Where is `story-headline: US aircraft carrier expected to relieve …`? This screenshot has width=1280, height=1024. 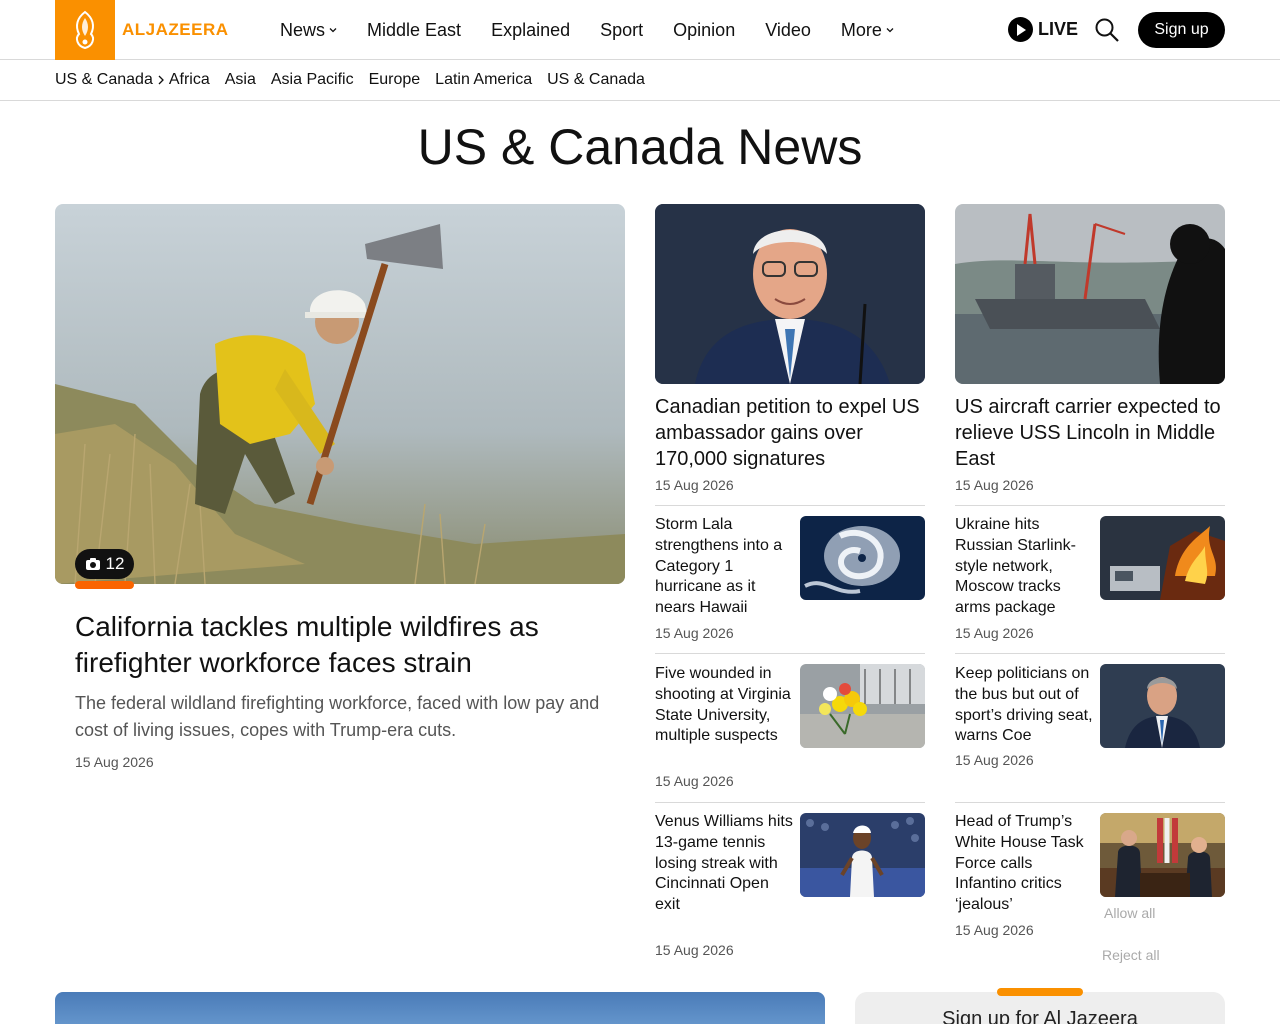
story-headline: US aircraft carrier expected to relieve … is located at coordinates (1090, 433).